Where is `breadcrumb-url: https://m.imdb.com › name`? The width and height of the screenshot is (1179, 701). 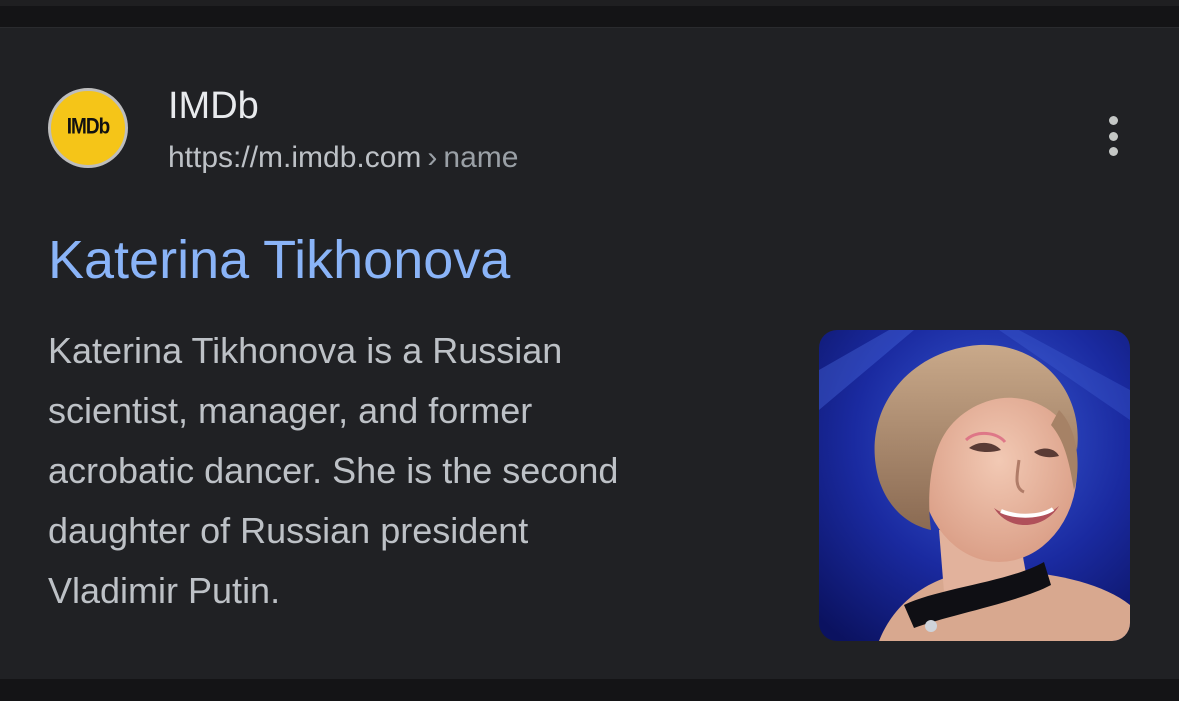 breadcrumb-url: https://m.imdb.com › name is located at coordinates (343, 158).